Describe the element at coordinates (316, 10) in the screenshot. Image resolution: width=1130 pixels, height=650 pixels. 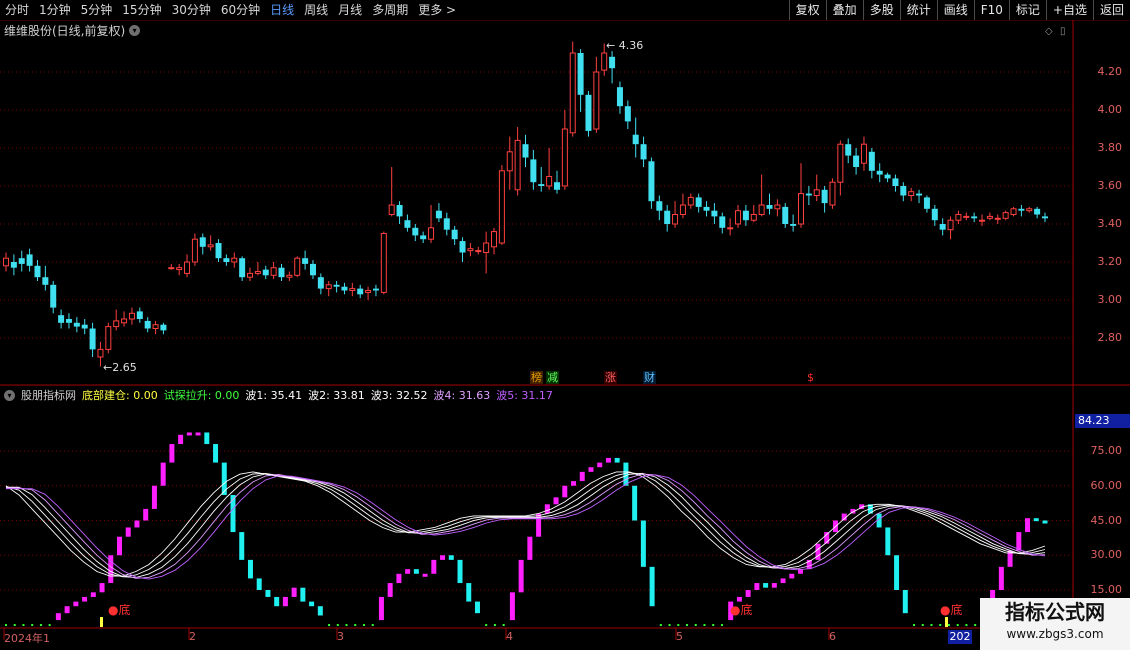
I see `tab-7: 周线` at that location.